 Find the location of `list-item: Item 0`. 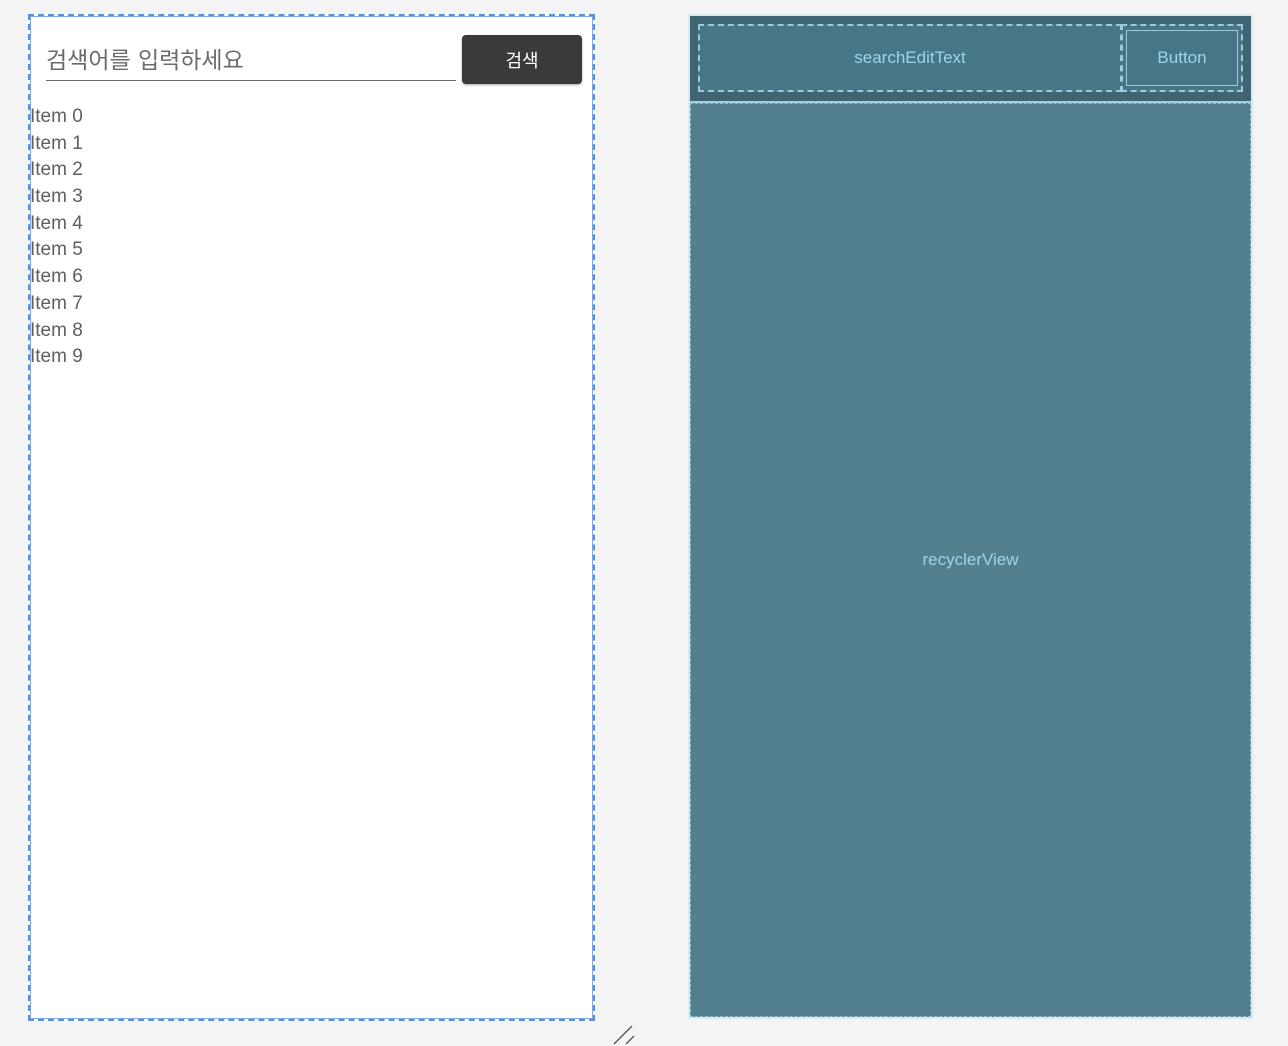

list-item: Item 0 is located at coordinates (56, 117).